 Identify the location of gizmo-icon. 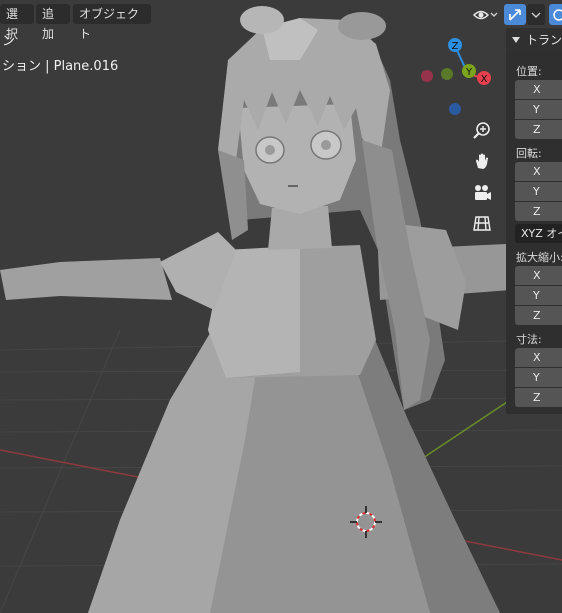
(515, 14).